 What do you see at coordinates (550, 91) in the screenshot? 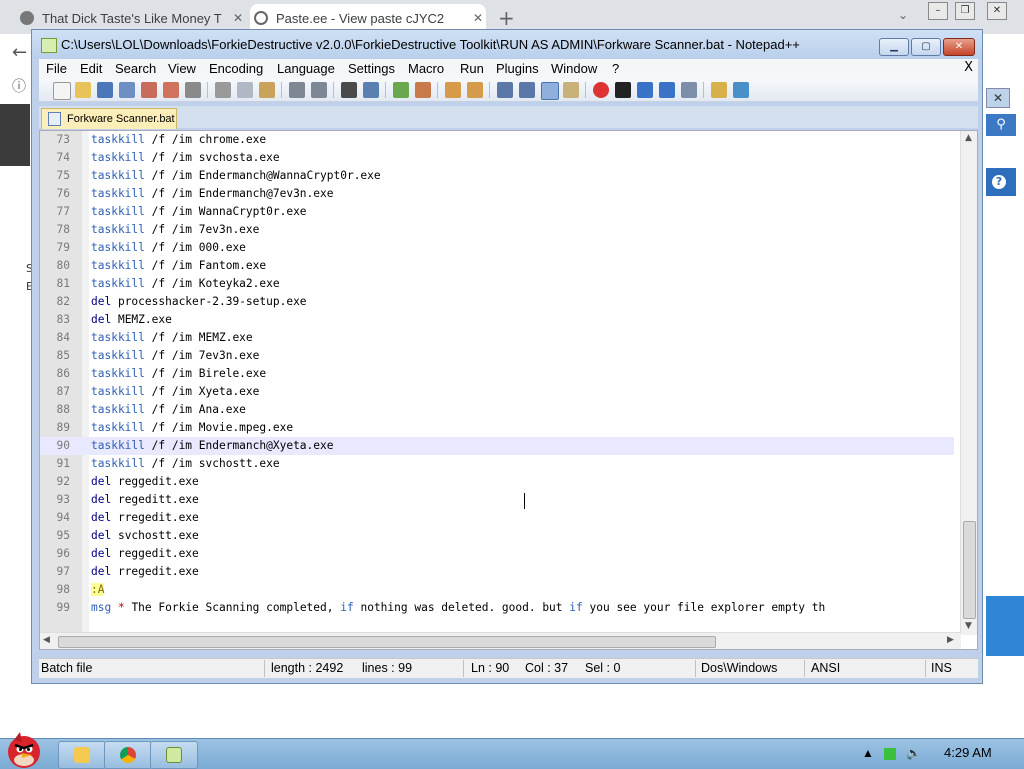
I see `indent-guide-icon` at bounding box center [550, 91].